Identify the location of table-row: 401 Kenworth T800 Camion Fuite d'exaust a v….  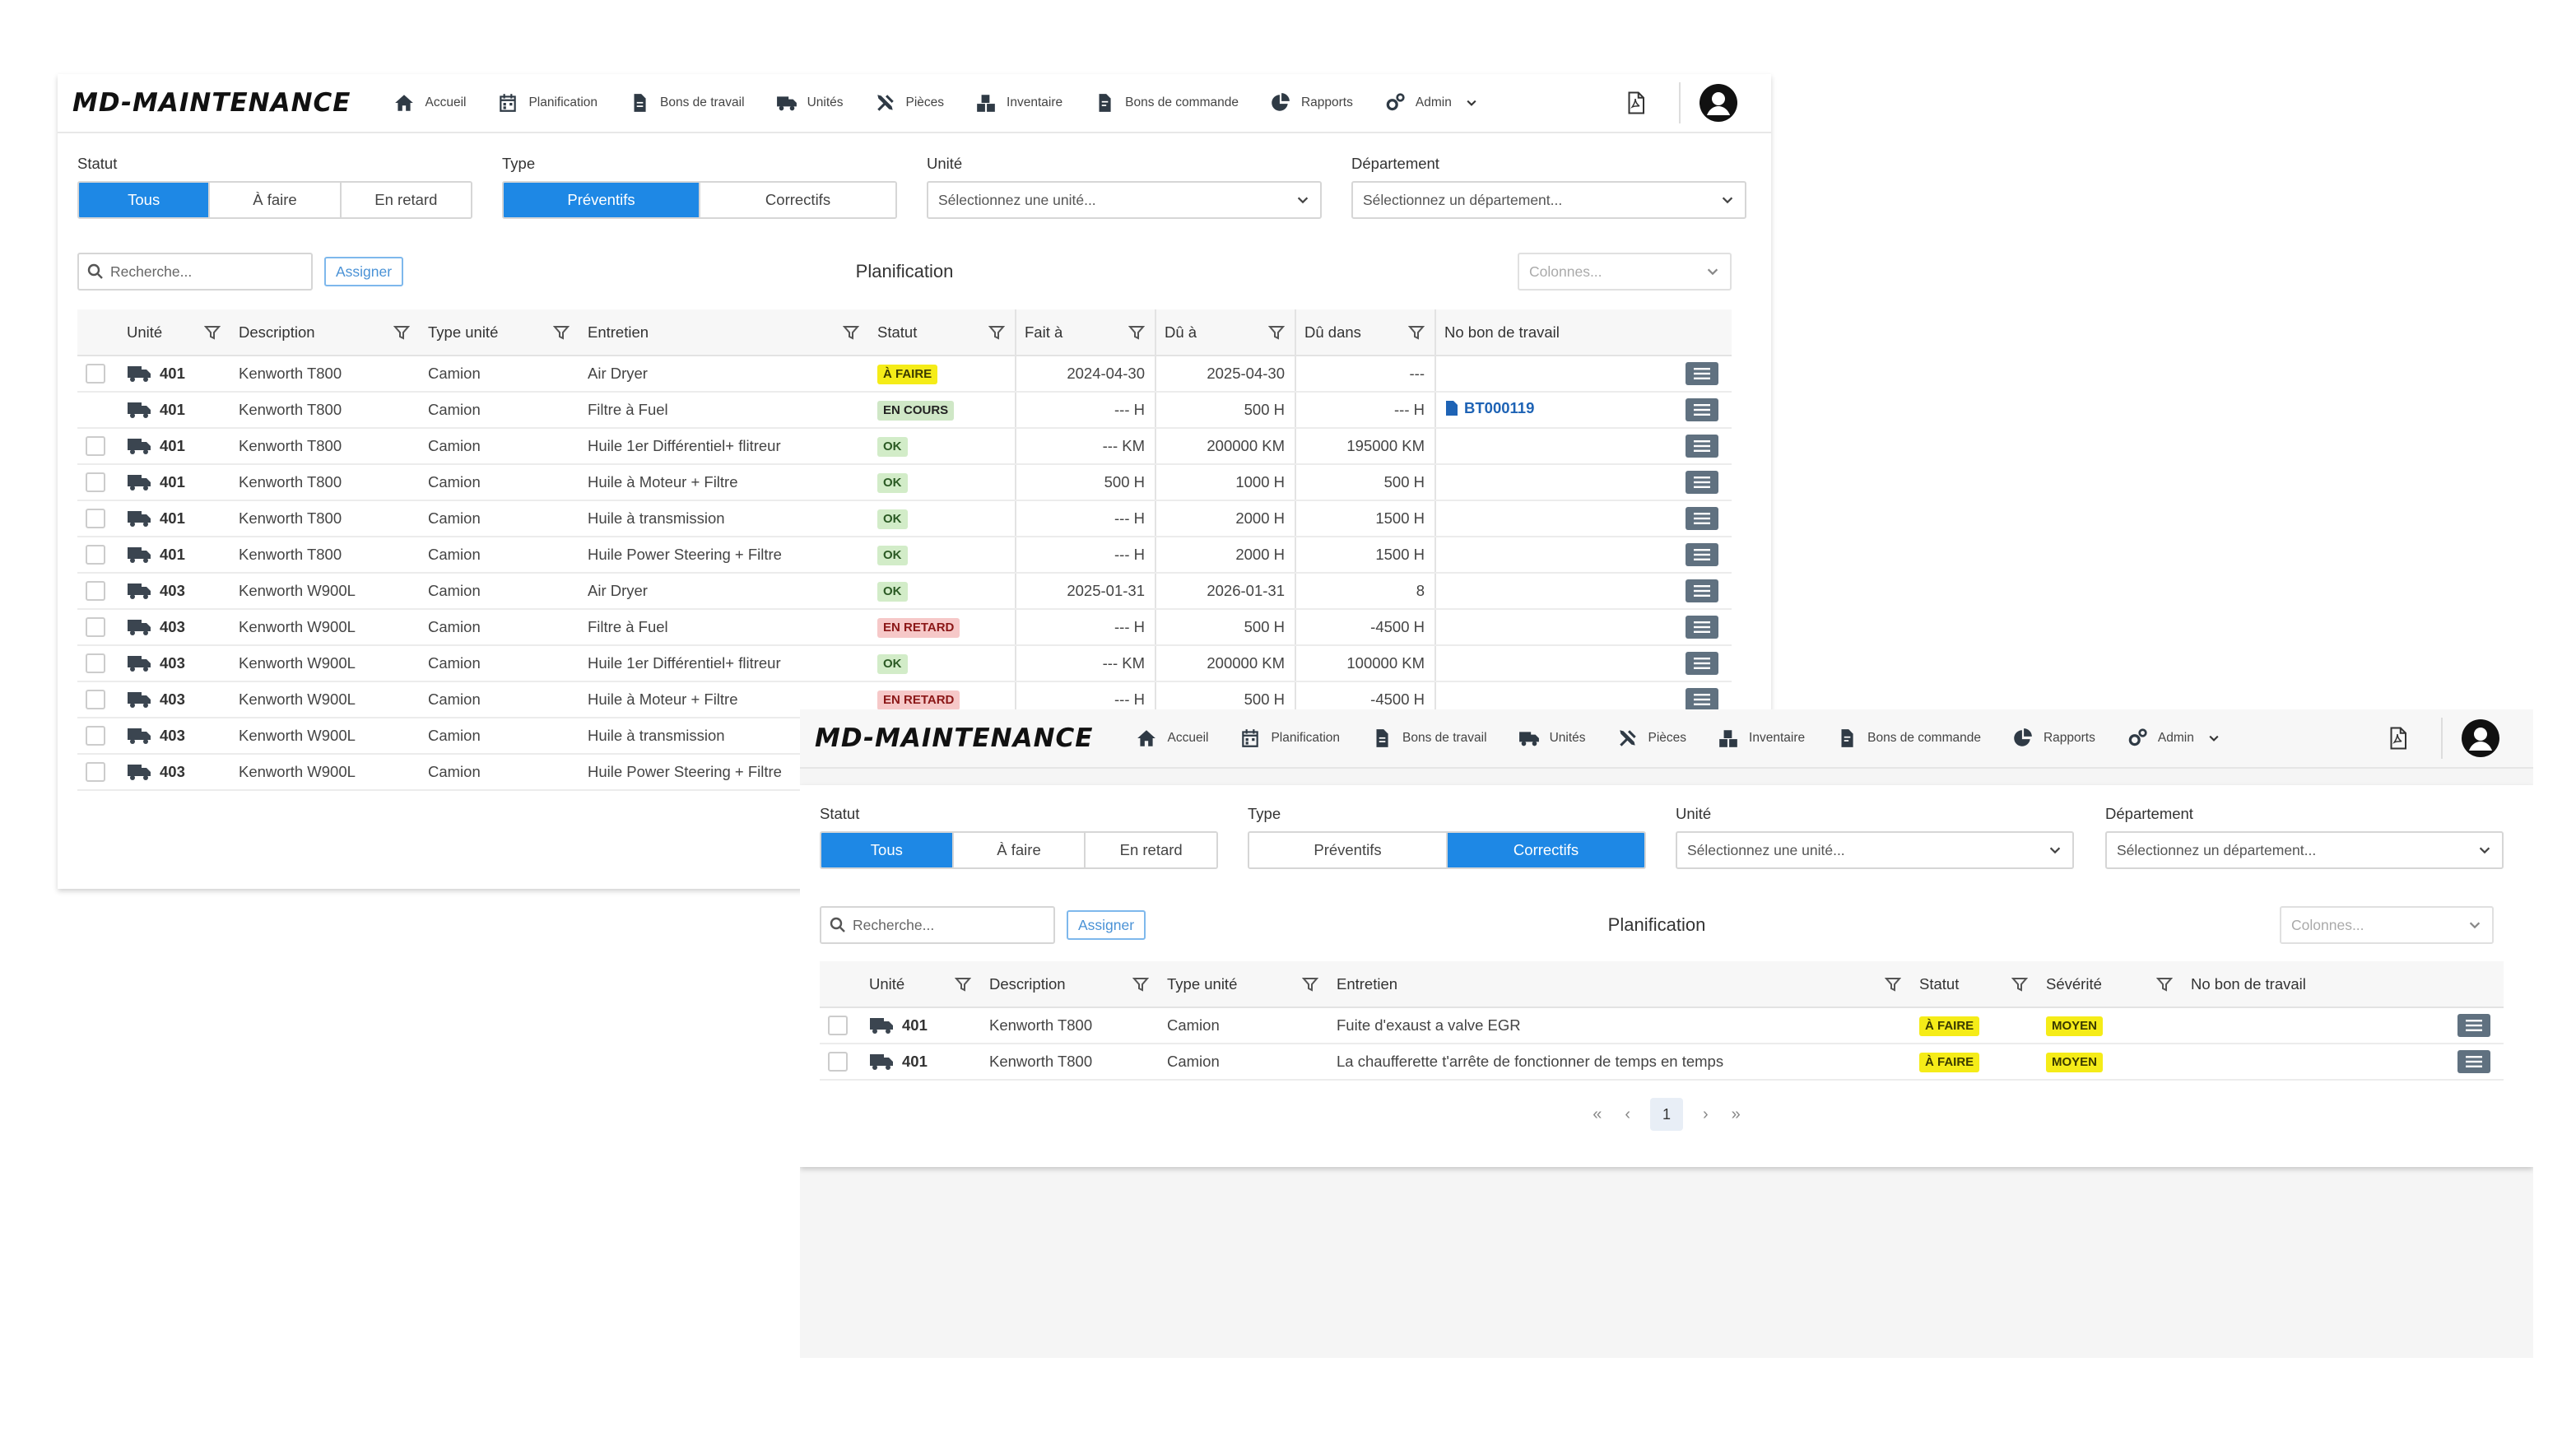
(1662, 1025).